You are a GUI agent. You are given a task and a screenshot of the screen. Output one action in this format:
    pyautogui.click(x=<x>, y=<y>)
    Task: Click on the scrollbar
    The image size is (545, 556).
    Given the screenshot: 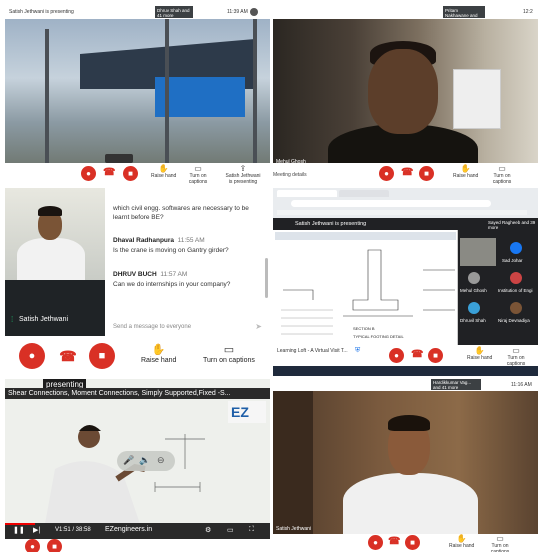 What is the action you would take?
    pyautogui.click(x=266, y=278)
    